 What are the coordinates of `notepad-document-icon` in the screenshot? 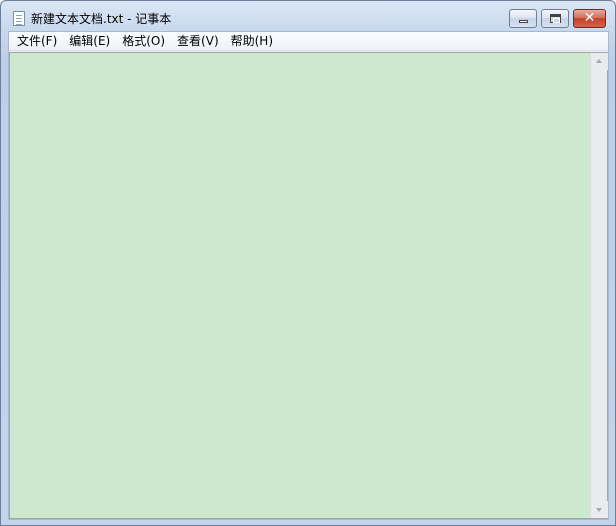 It's located at (19, 18).